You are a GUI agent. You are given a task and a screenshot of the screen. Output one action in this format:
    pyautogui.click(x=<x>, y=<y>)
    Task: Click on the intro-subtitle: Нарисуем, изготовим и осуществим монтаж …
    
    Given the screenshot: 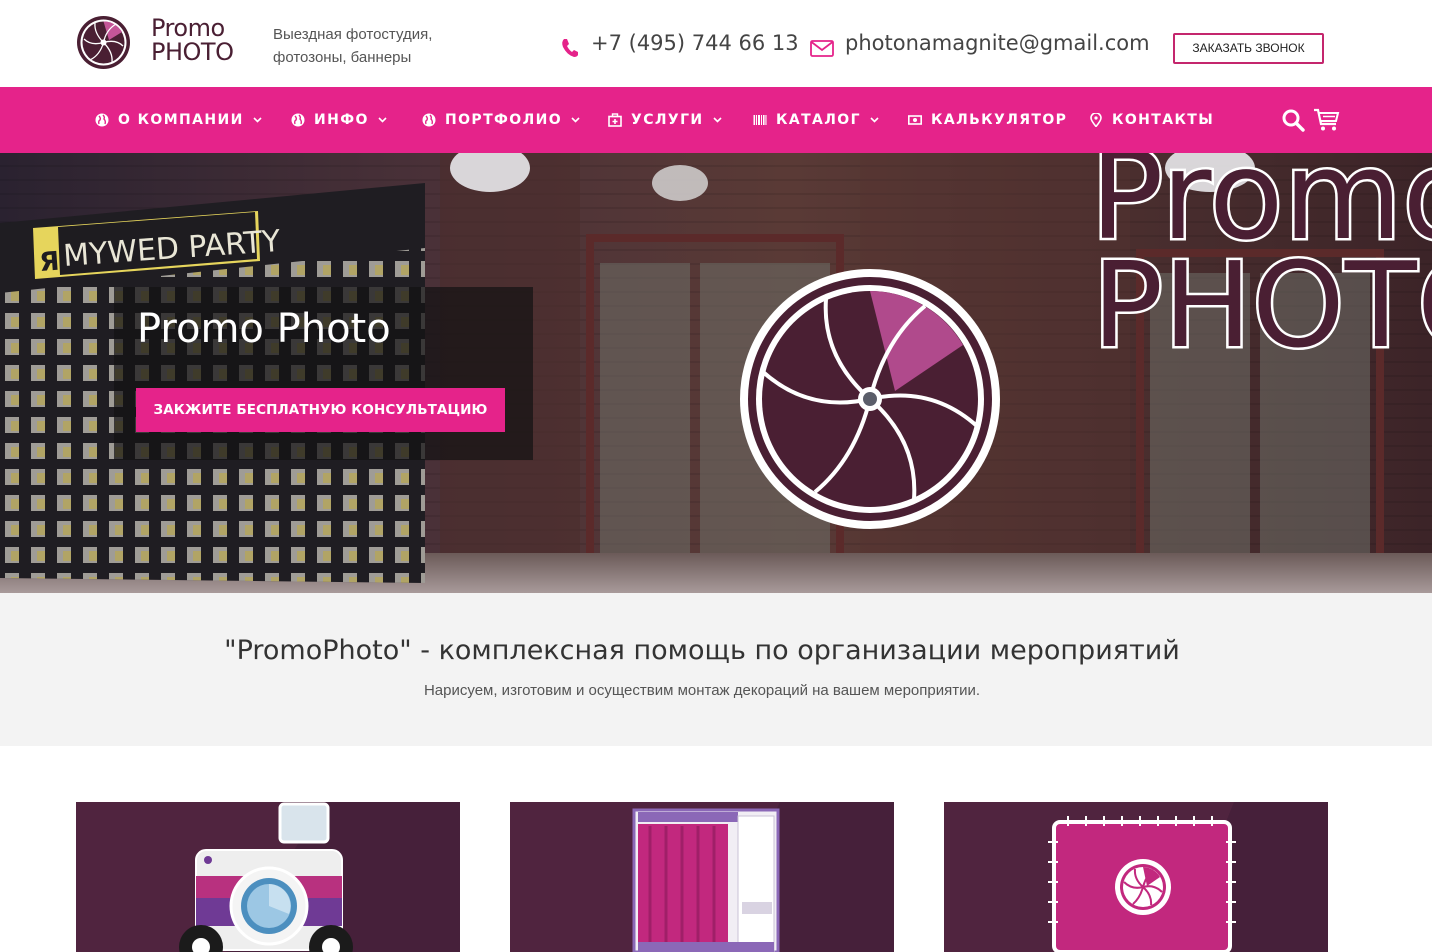 What is the action you would take?
    pyautogui.click(x=702, y=690)
    